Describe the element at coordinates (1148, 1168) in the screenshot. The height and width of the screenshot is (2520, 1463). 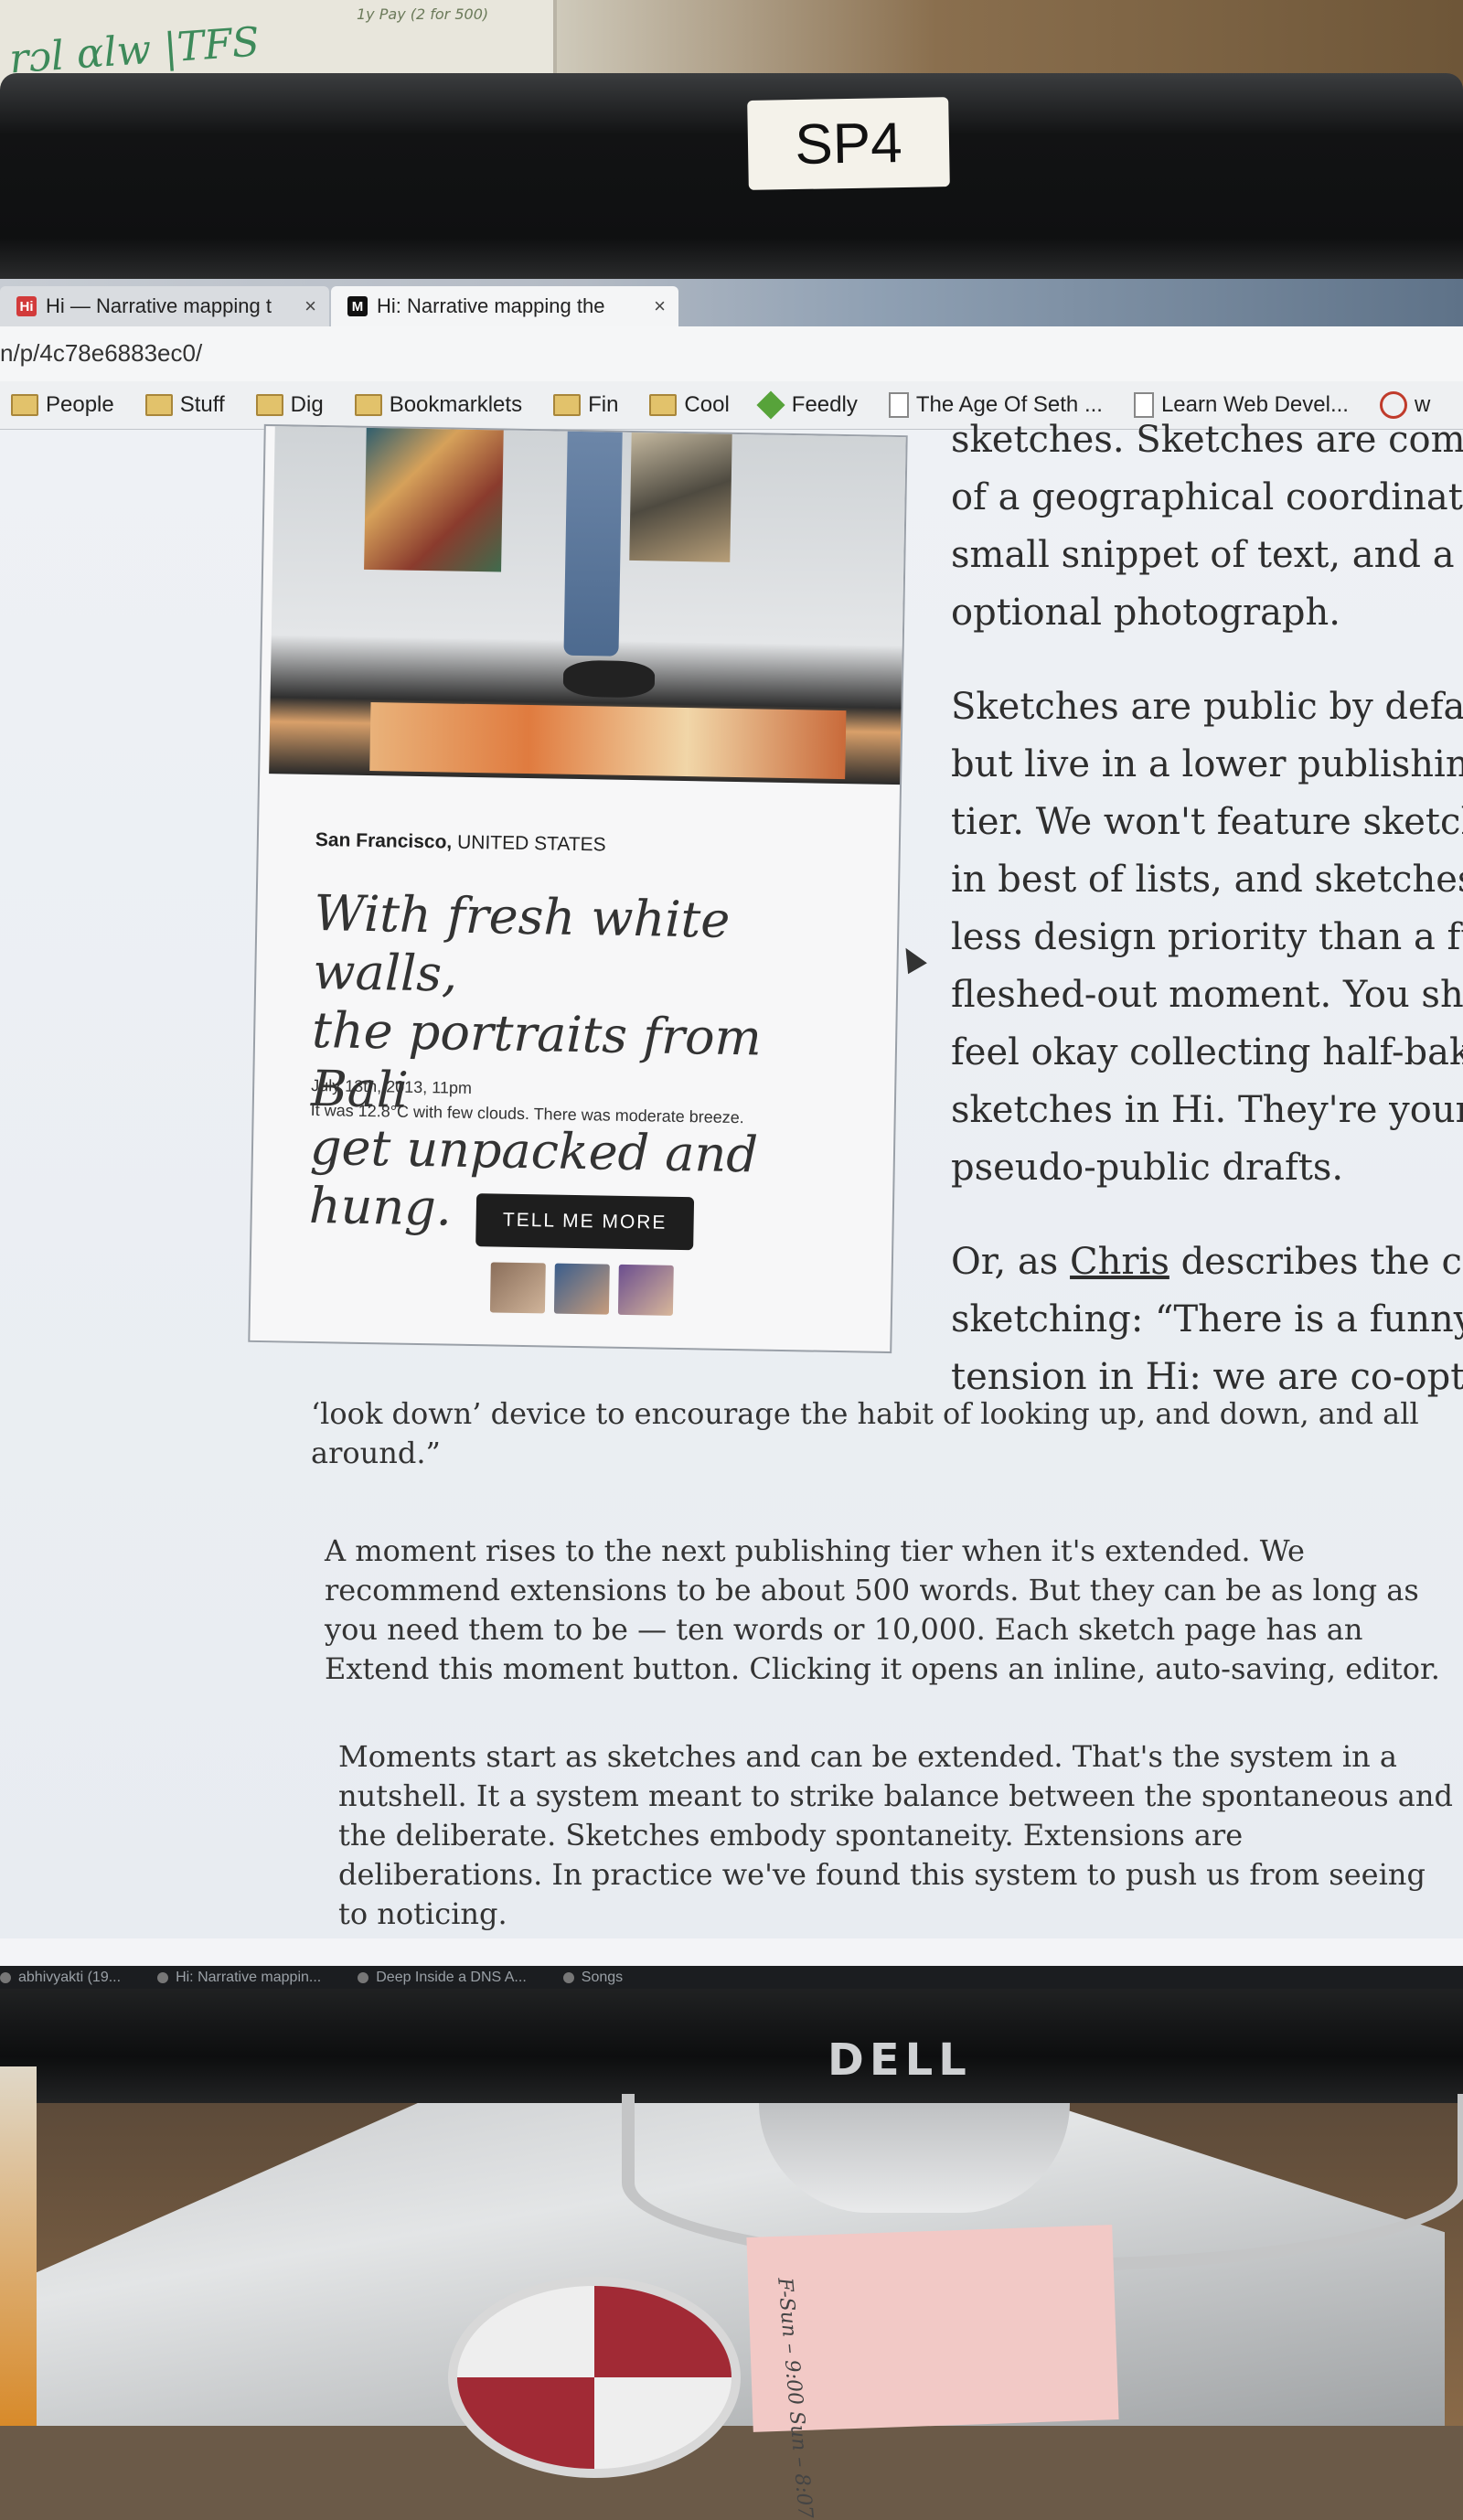
I see `text-line: pseudo-public drafts.` at that location.